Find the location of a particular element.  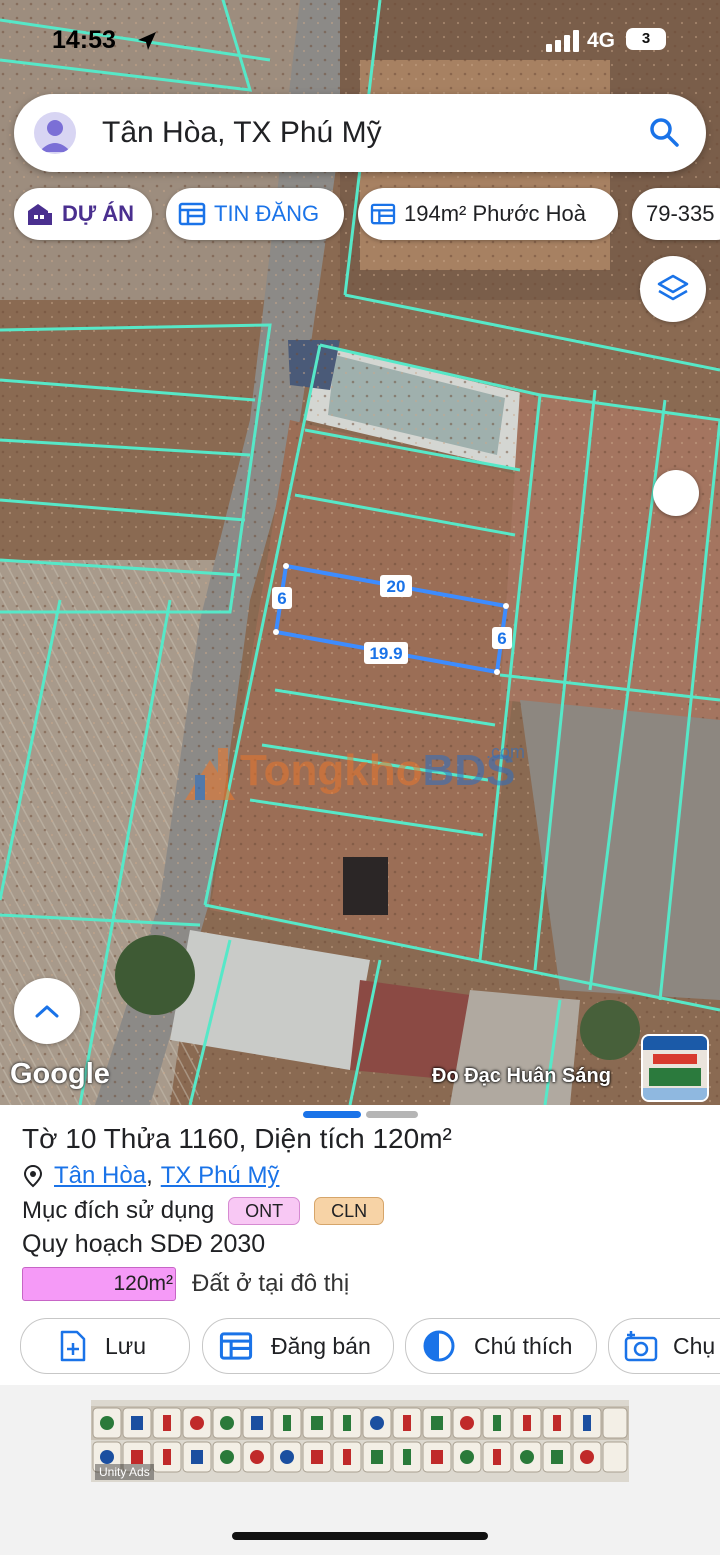

district-link: TX Phú Mỹ is located at coordinates (220, 1176).